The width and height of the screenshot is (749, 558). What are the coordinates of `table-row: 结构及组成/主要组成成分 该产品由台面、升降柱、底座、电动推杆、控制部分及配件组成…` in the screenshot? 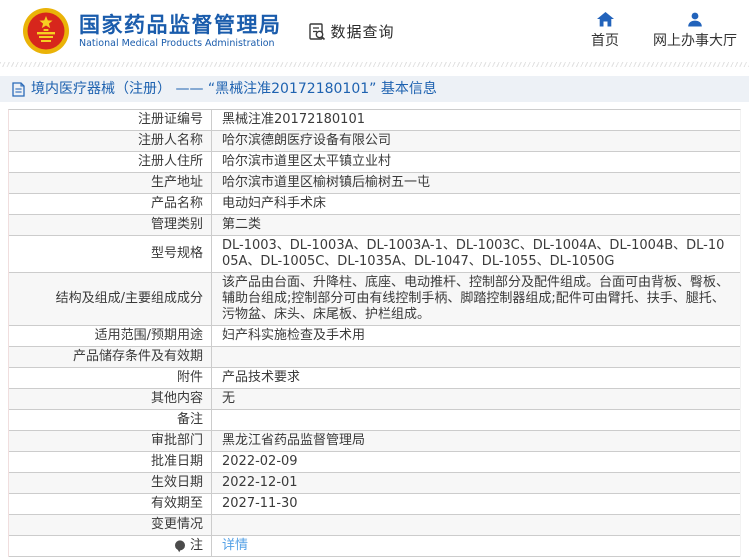 It's located at (374, 299).